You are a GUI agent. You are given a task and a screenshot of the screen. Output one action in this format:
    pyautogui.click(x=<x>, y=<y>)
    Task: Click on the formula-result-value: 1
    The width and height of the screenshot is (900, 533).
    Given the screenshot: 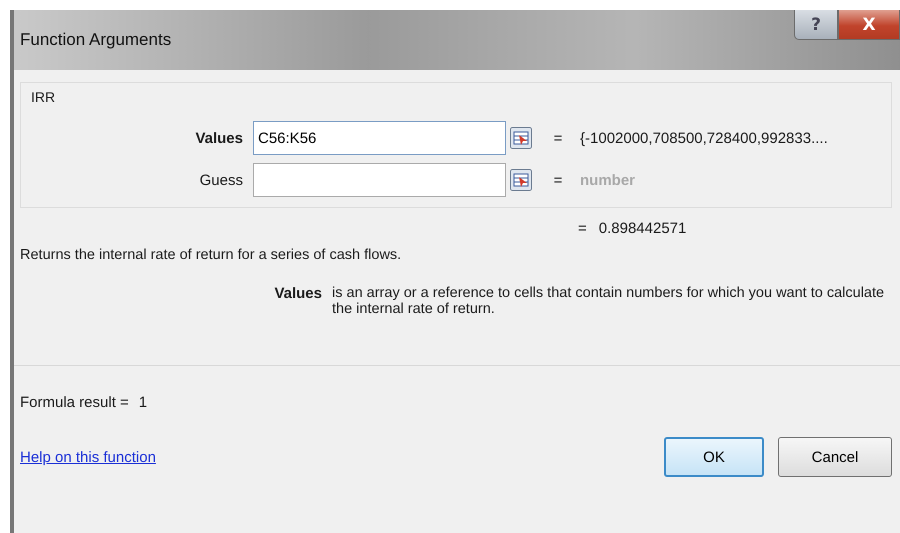 What is the action you would take?
    pyautogui.click(x=143, y=402)
    